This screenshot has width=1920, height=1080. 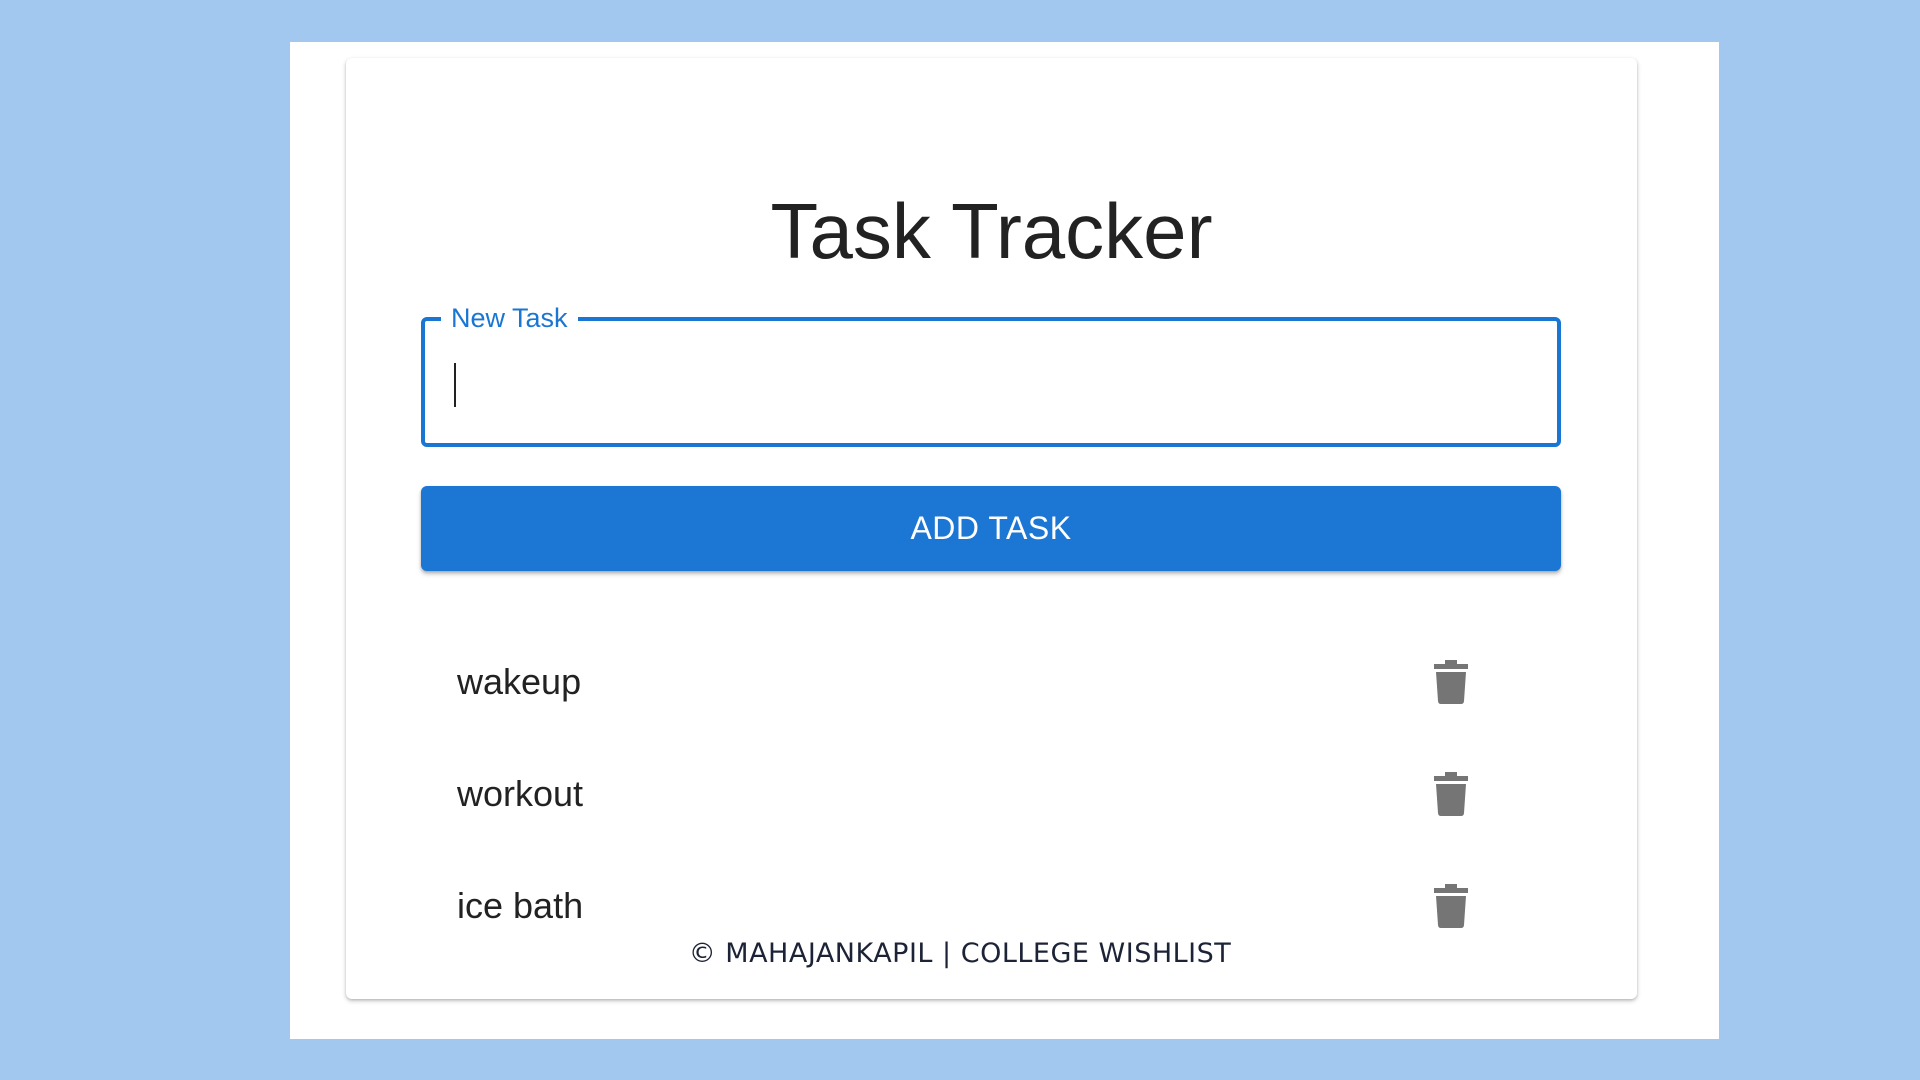 I want to click on text-cursor, so click(x=455, y=385).